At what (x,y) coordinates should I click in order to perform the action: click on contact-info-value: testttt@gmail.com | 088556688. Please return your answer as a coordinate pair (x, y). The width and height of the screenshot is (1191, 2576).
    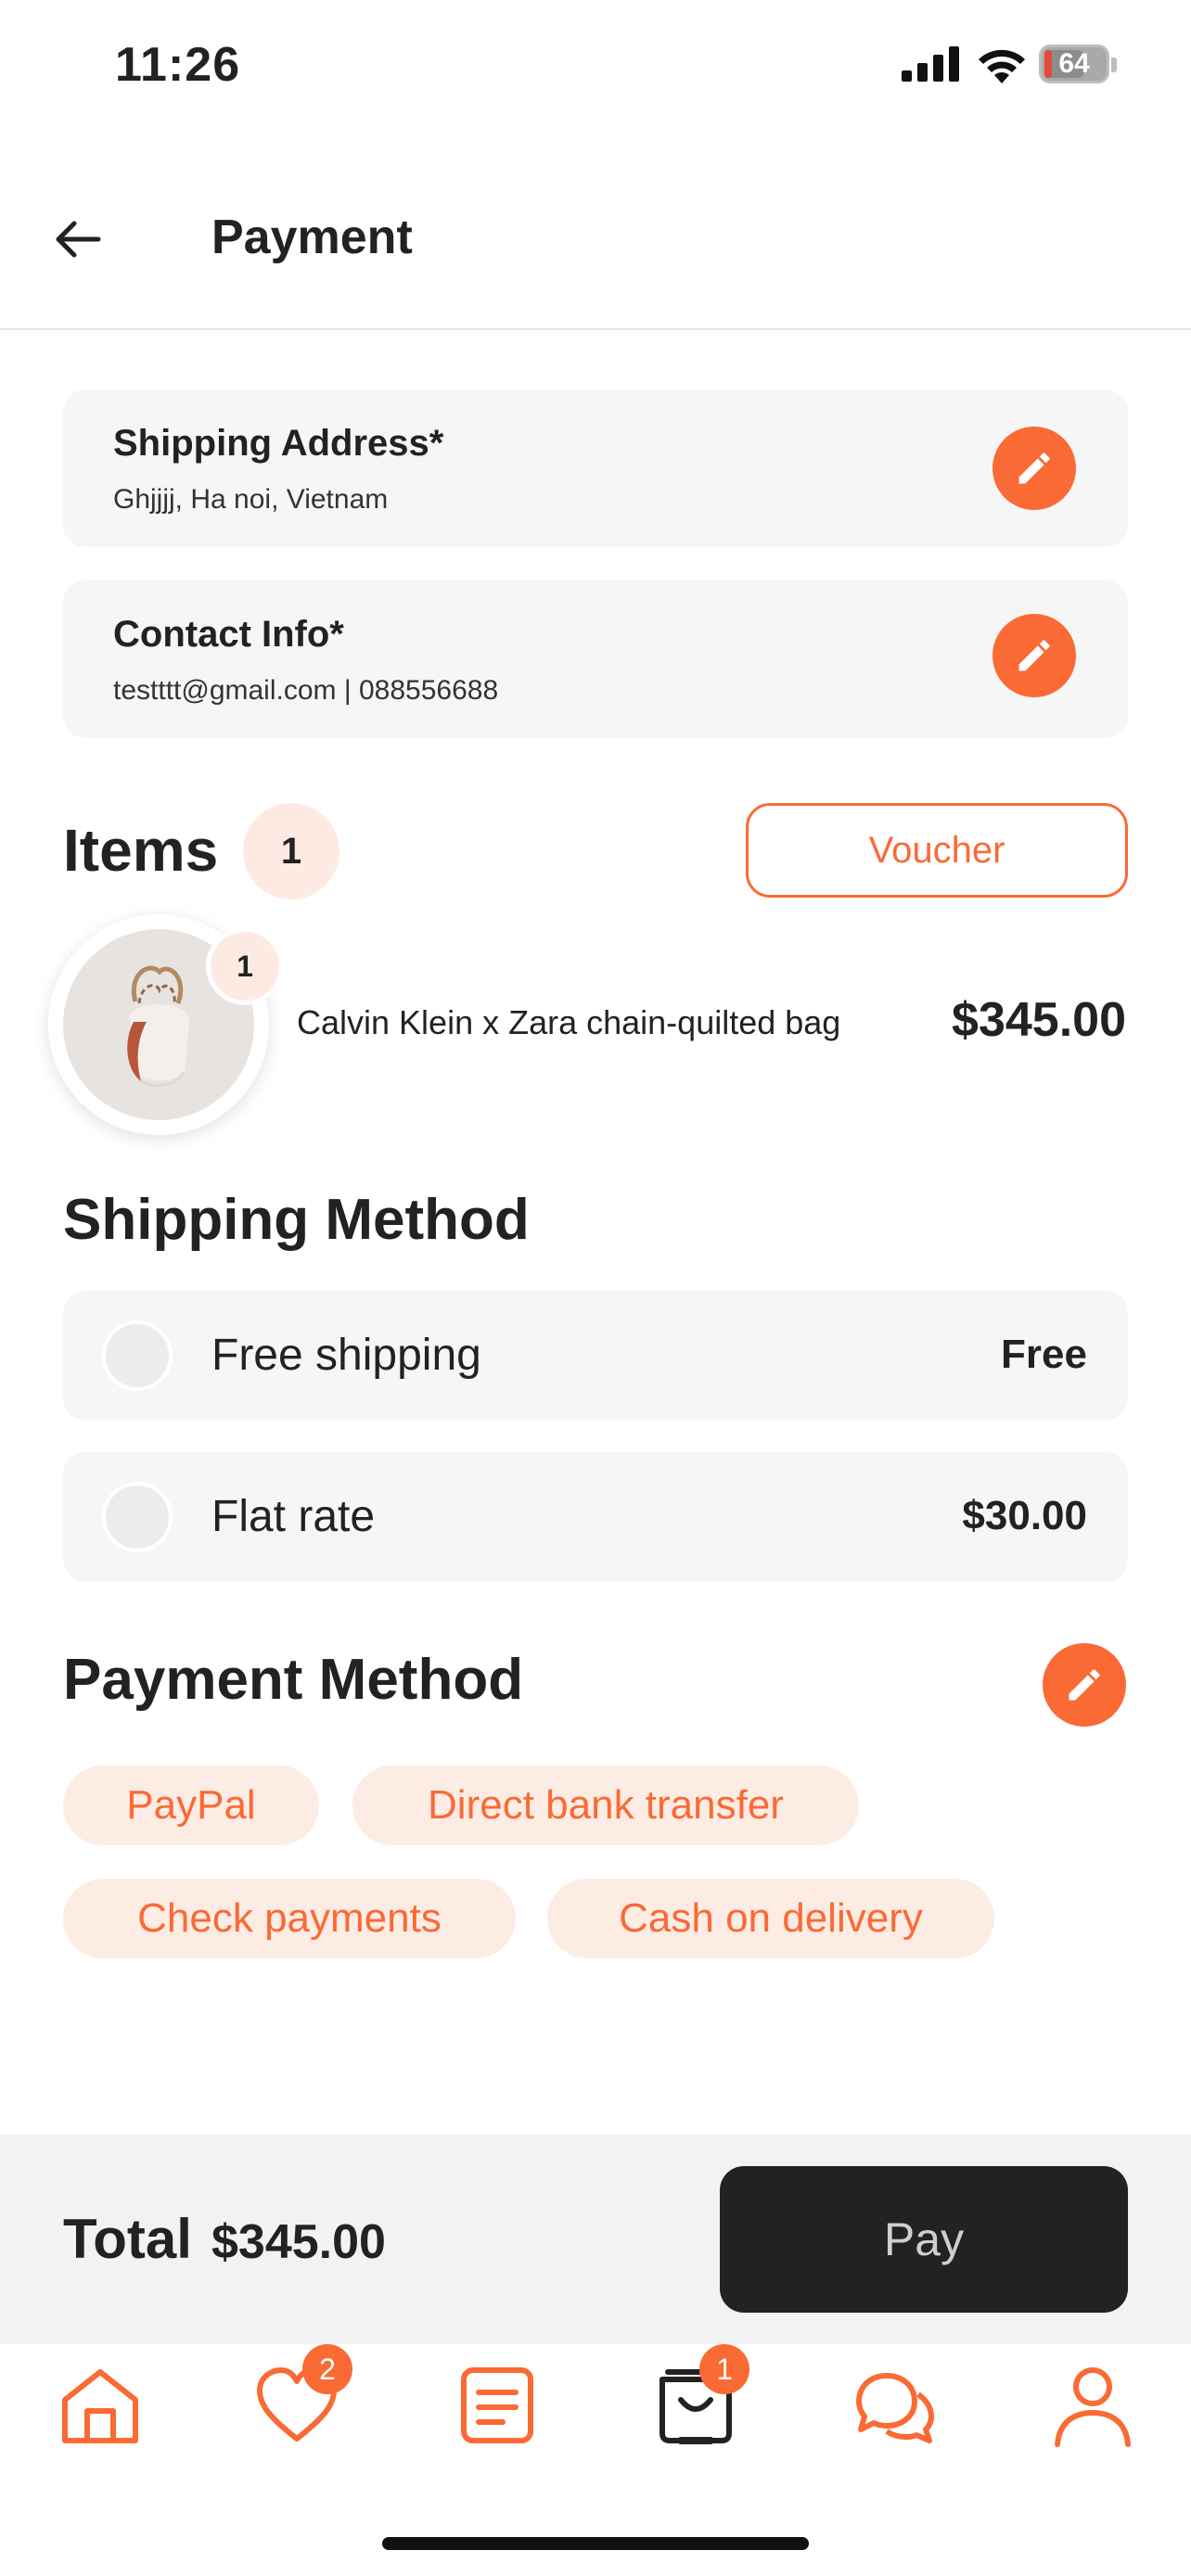
    Looking at the image, I should click on (306, 690).